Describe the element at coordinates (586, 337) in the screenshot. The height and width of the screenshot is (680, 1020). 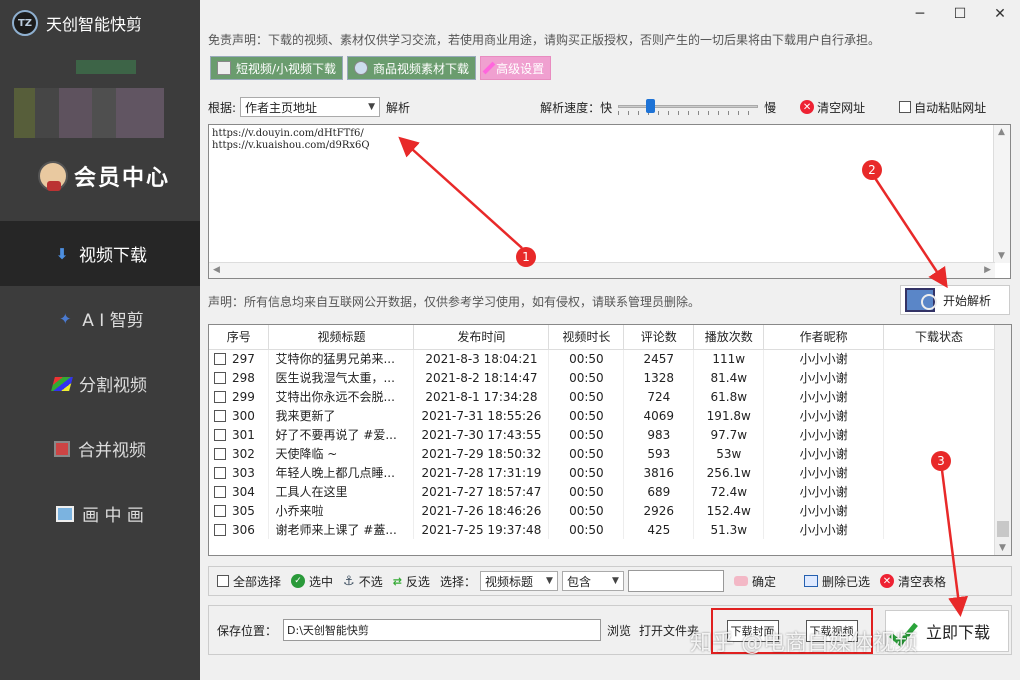
I see `column-header: 视频时长` at that location.